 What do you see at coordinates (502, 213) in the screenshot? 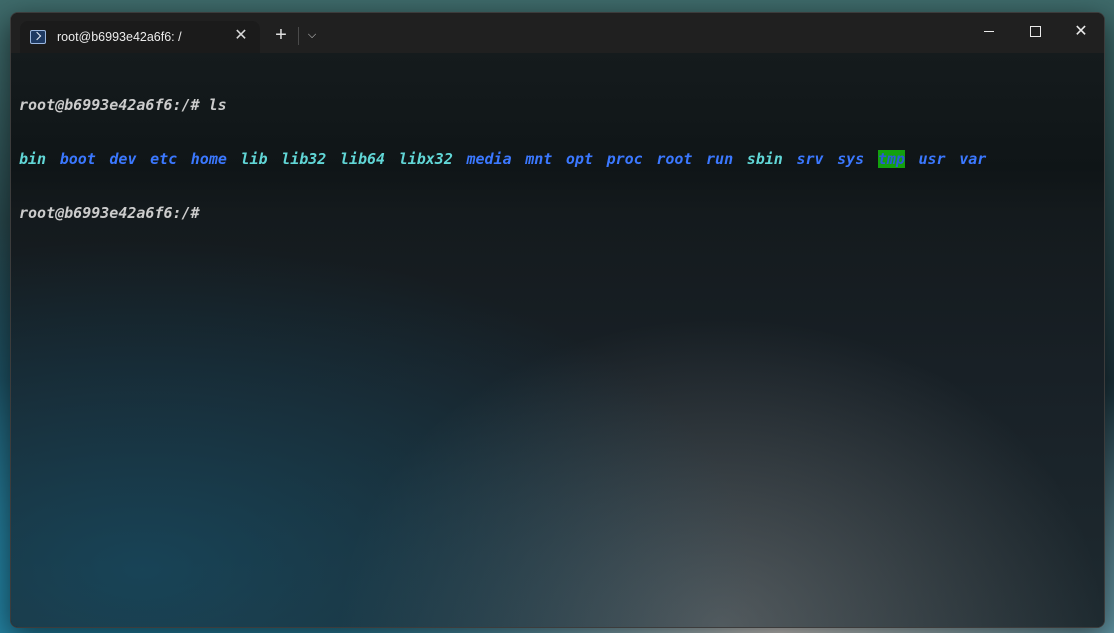
I see `prompt-line: root@b6993e42a6f6:/#` at bounding box center [502, 213].